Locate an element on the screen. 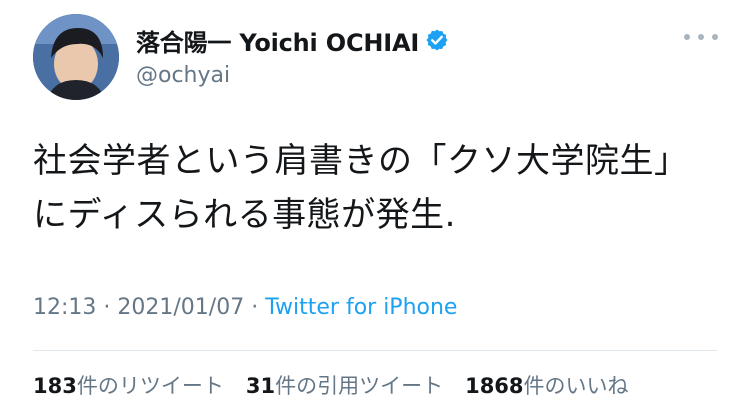  tweet-source-link: Twitter for iPhone is located at coordinates (361, 307).